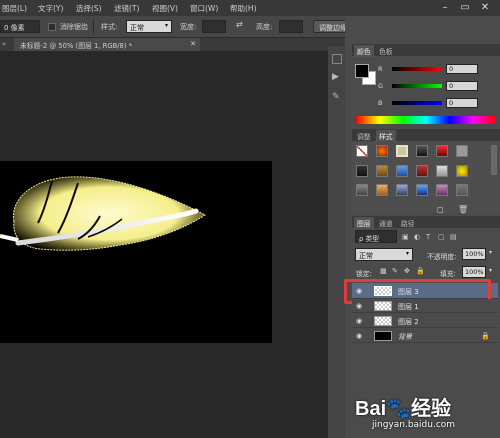 The image size is (500, 438). I want to click on tab-paths: 路径, so click(408, 223).